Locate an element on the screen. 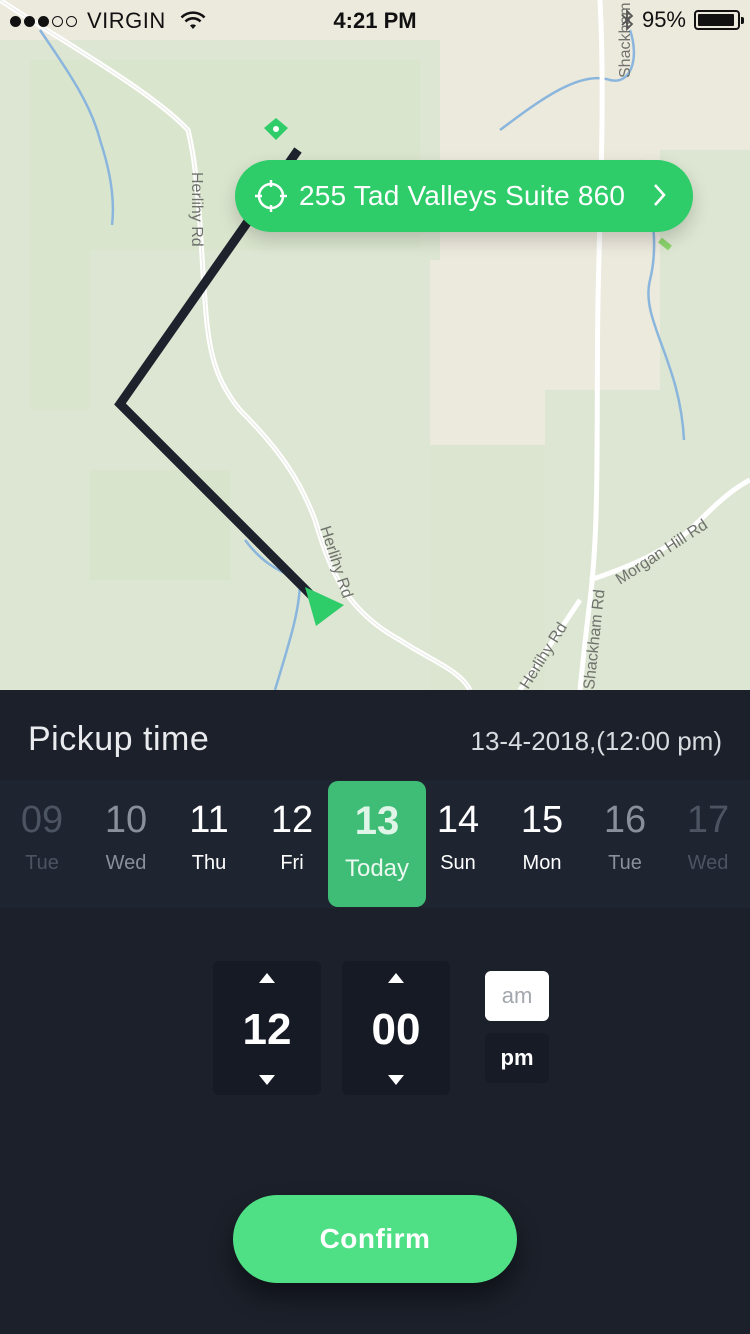  date-number: 16 is located at coordinates (625, 820).